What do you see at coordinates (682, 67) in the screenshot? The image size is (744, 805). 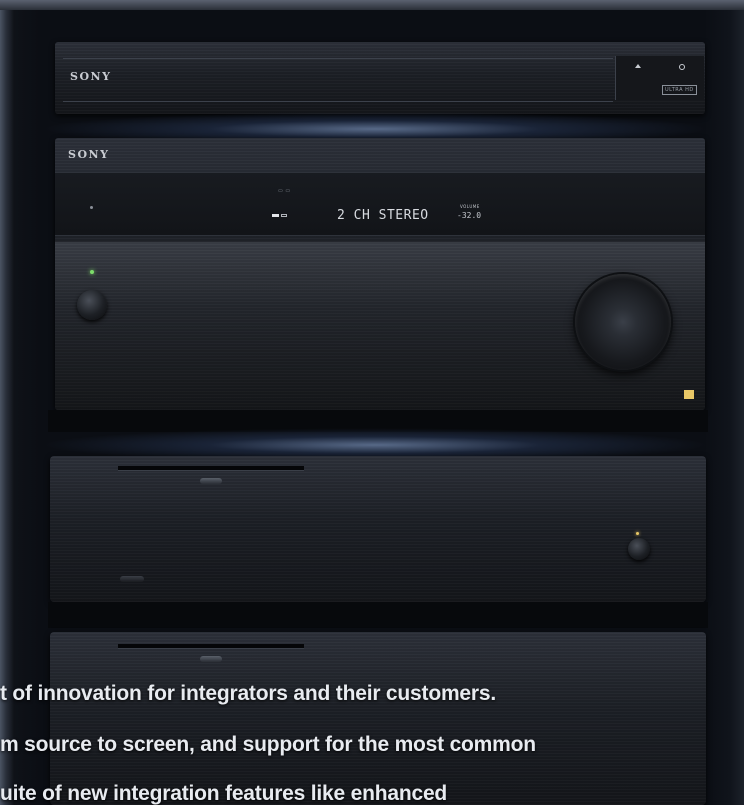 I see `power-icon` at bounding box center [682, 67].